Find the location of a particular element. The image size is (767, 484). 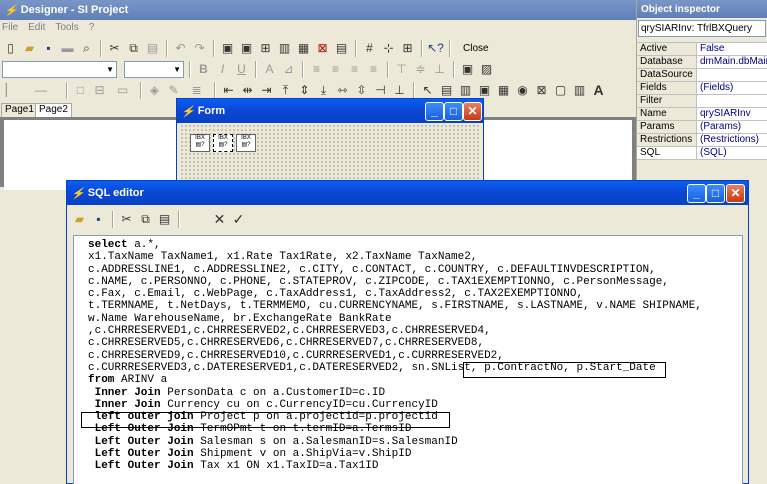

save-as-icon: ▬ is located at coordinates (67, 48).